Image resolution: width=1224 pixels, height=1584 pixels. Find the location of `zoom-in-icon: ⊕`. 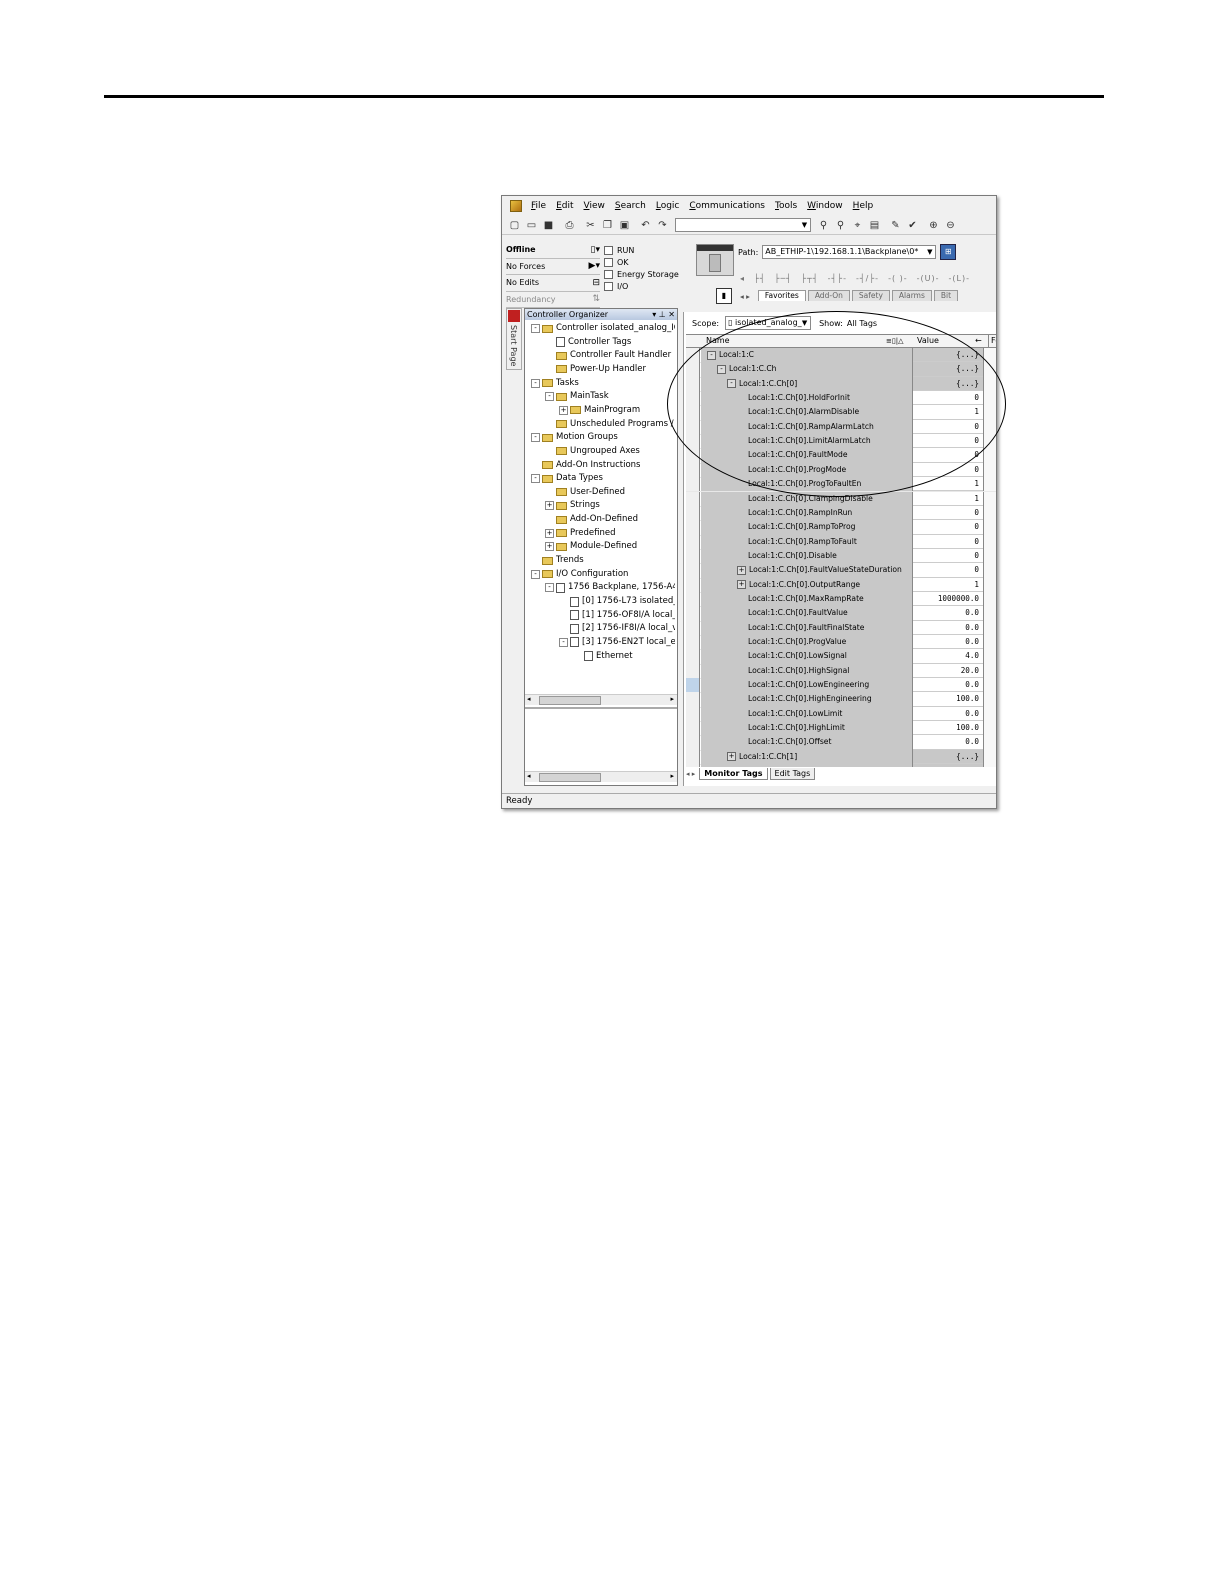

zoom-in-icon: ⊕ is located at coordinates (933, 225).